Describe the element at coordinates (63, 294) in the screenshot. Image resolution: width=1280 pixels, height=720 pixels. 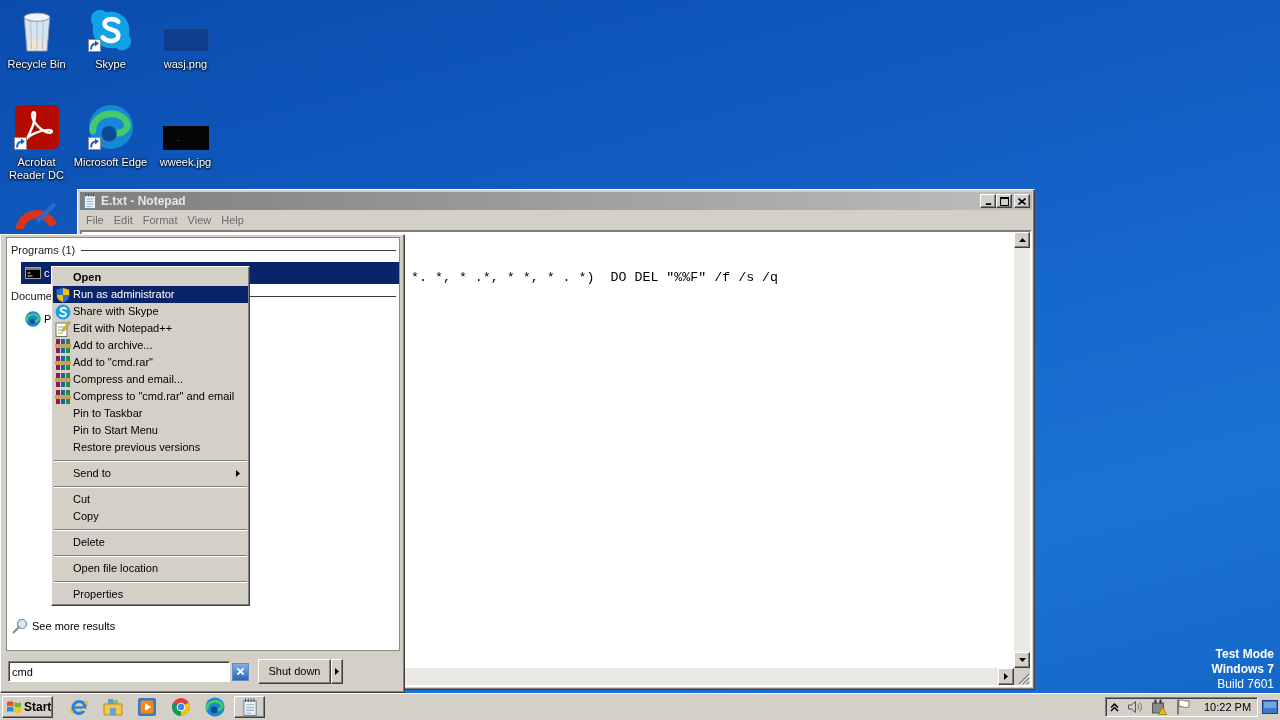
I see `shield-icon` at that location.